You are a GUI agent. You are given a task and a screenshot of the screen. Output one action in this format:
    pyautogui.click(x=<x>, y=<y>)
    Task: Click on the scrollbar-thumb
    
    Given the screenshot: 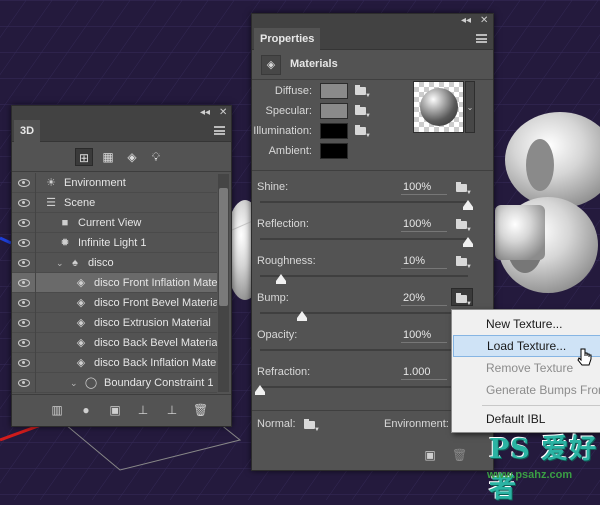 What is the action you would take?
    pyautogui.click(x=223, y=247)
    